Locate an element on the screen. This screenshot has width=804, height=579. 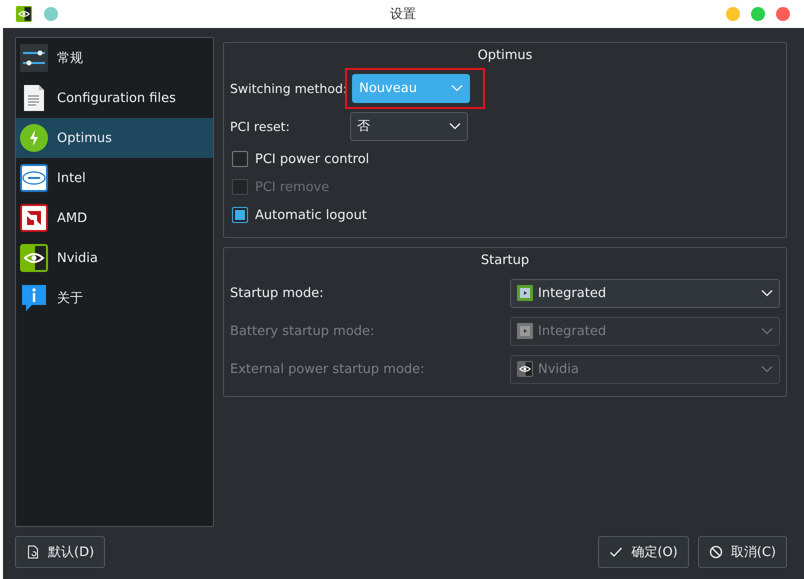
checkmark-icon is located at coordinates (616, 552).